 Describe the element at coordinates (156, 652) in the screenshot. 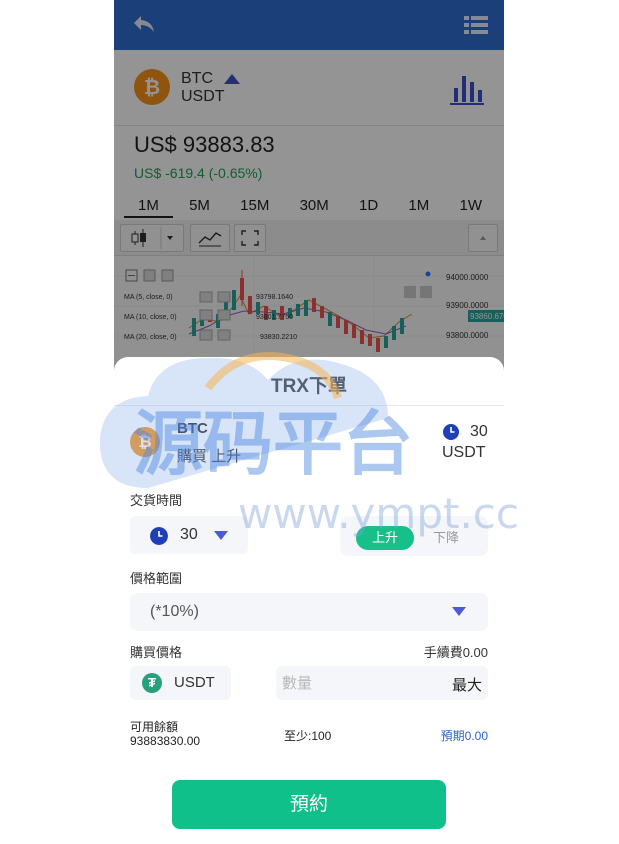

I see `buy-price-label: 購買價格` at that location.